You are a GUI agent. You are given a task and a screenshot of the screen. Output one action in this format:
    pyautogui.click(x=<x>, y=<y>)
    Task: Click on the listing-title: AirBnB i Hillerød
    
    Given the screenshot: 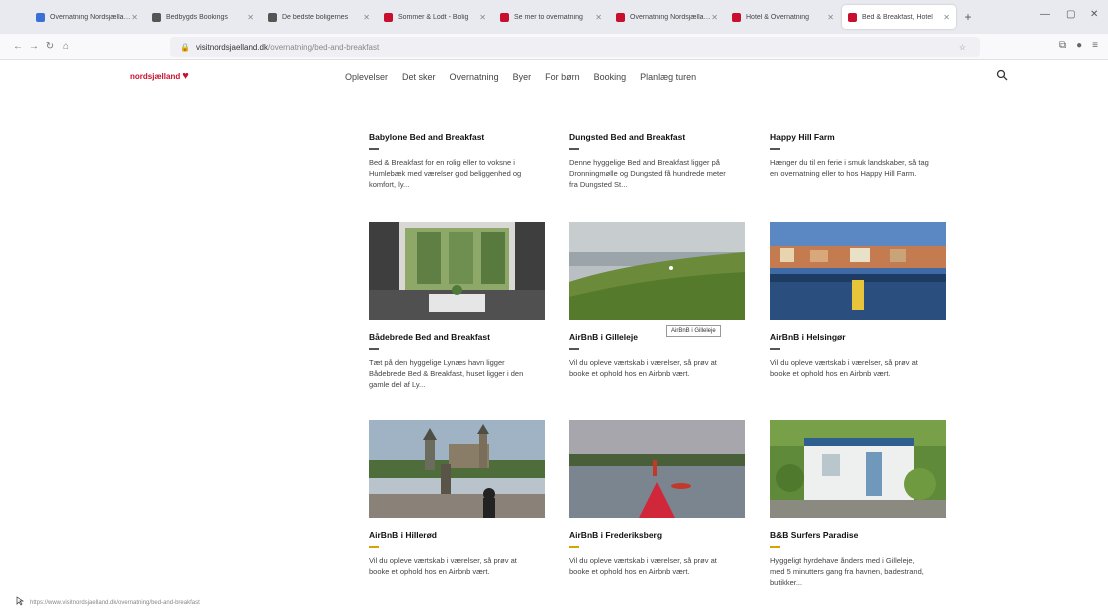 What is the action you would take?
    pyautogui.click(x=457, y=535)
    